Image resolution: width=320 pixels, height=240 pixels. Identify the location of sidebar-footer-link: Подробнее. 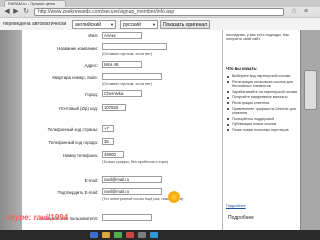
(236, 206).